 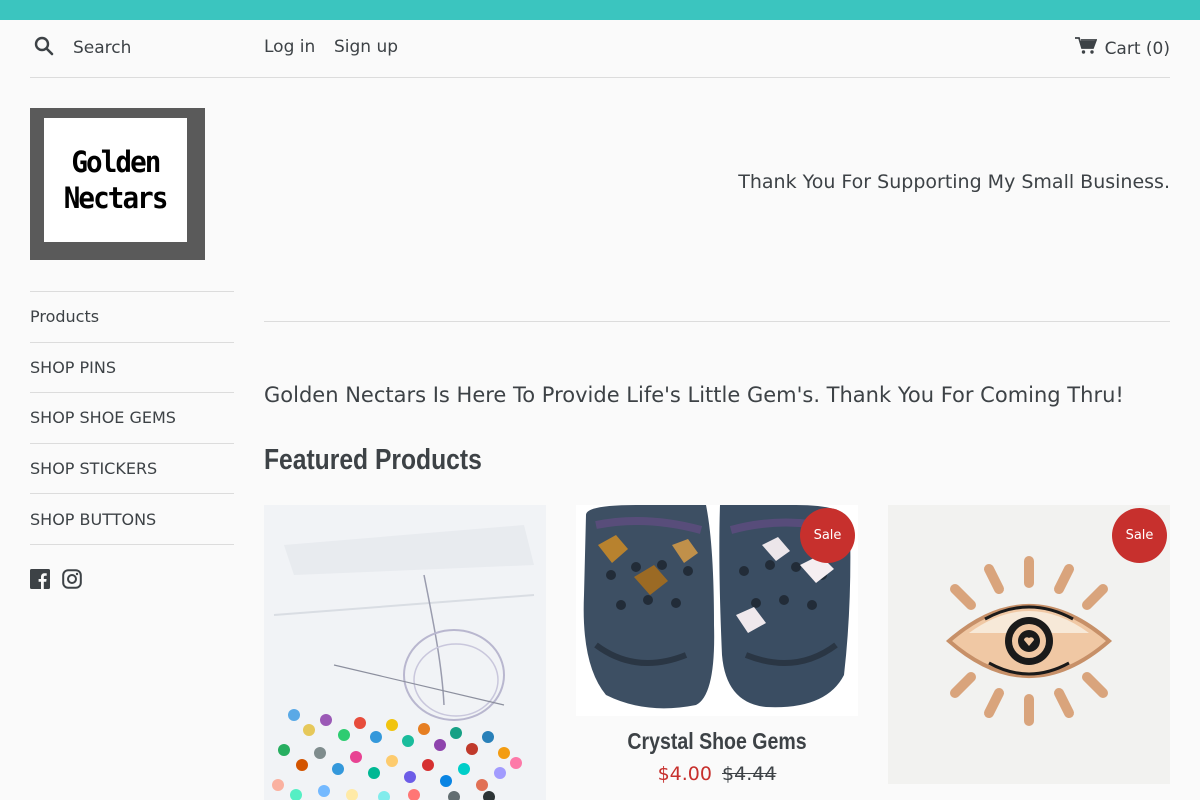 I want to click on sidebar-link-shop-shoe-gems: SHOP SHOE GEMS, so click(x=103, y=417).